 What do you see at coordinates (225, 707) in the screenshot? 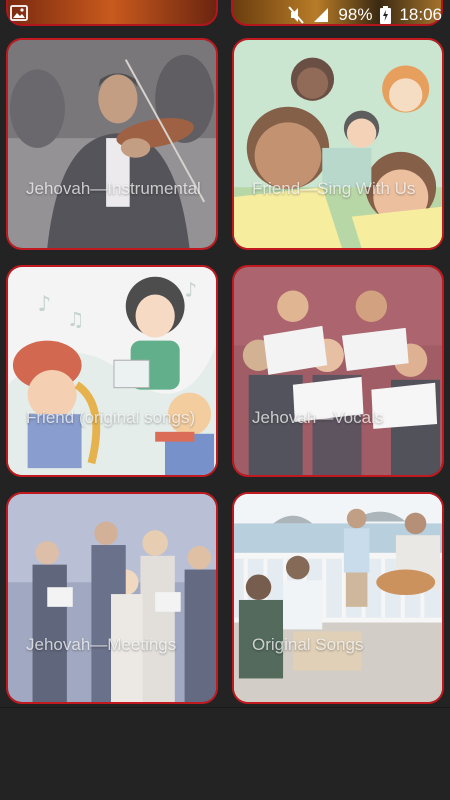
I see `bottom-divider` at bounding box center [225, 707].